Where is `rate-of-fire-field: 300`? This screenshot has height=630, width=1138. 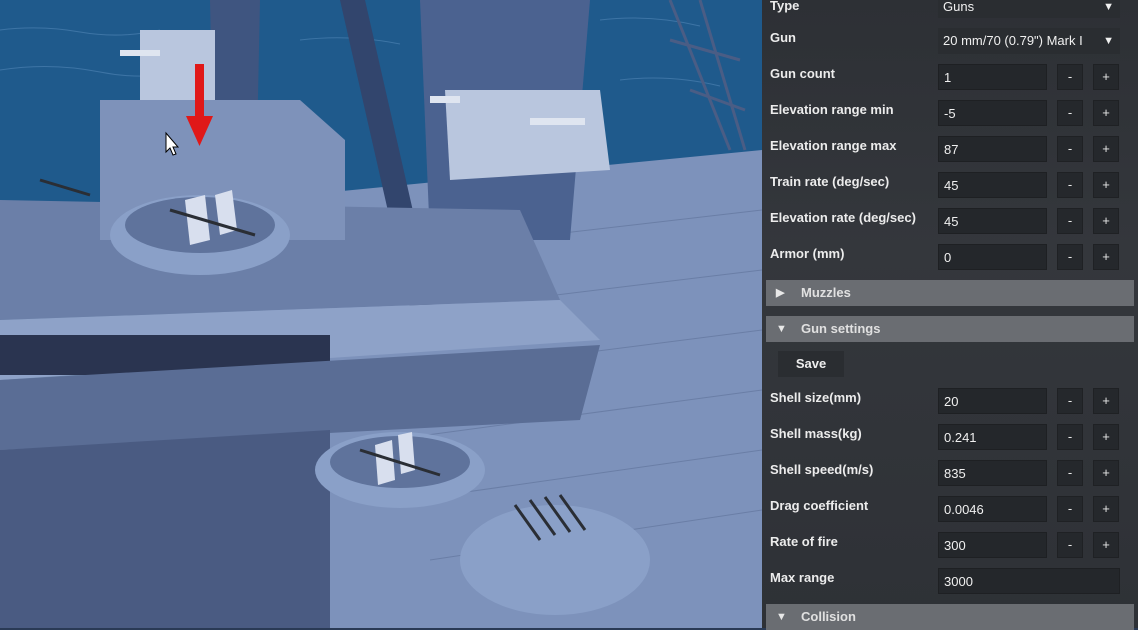
rate-of-fire-field: 300 is located at coordinates (992, 545).